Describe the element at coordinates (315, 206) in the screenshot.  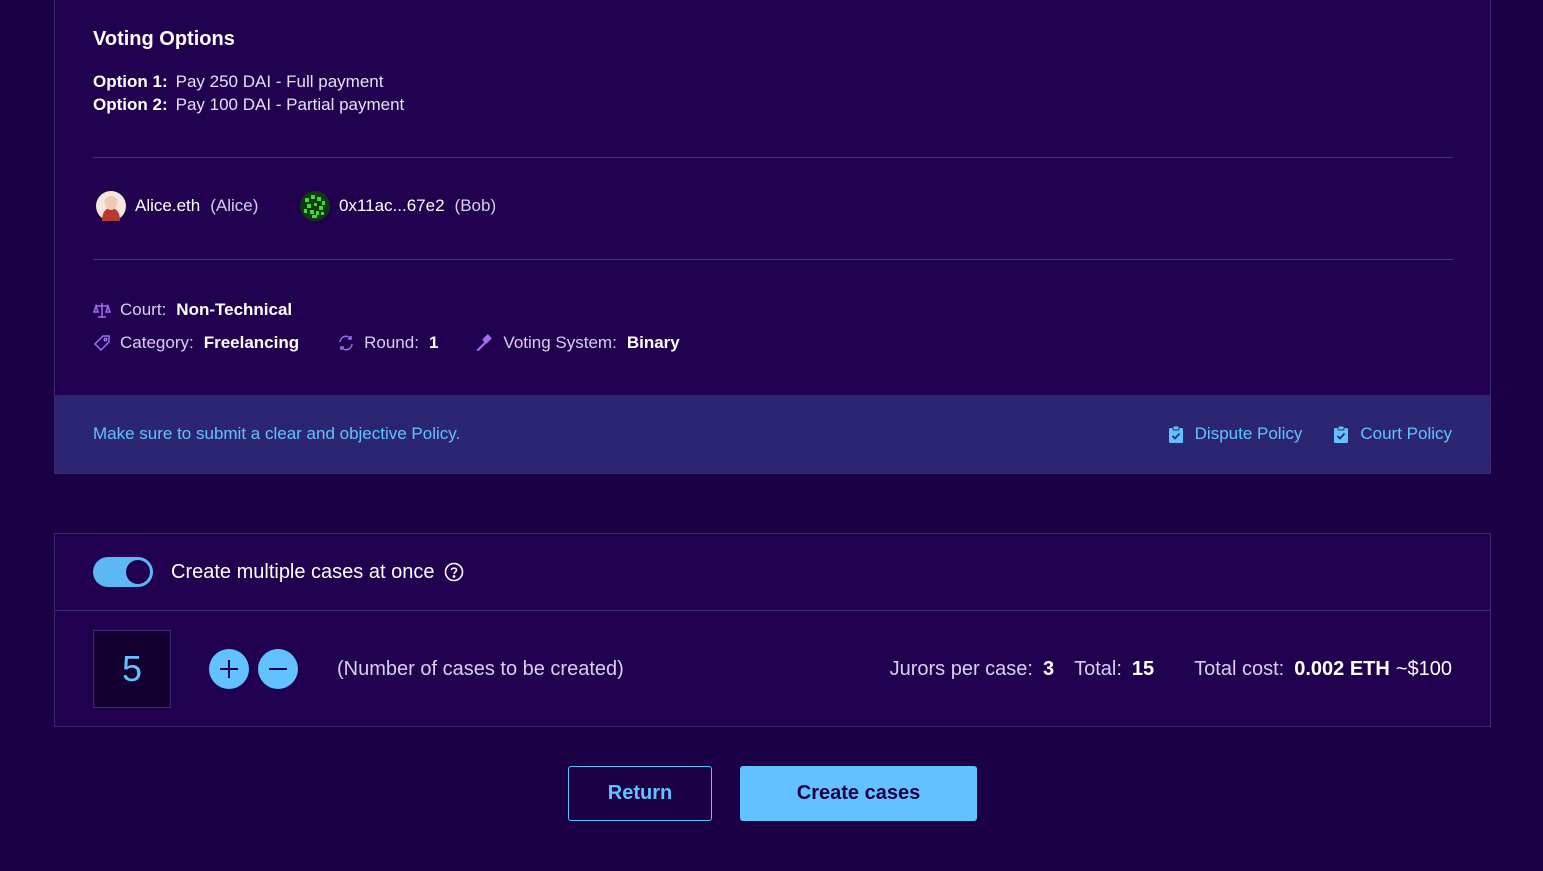
I see `identicon-avatar` at that location.